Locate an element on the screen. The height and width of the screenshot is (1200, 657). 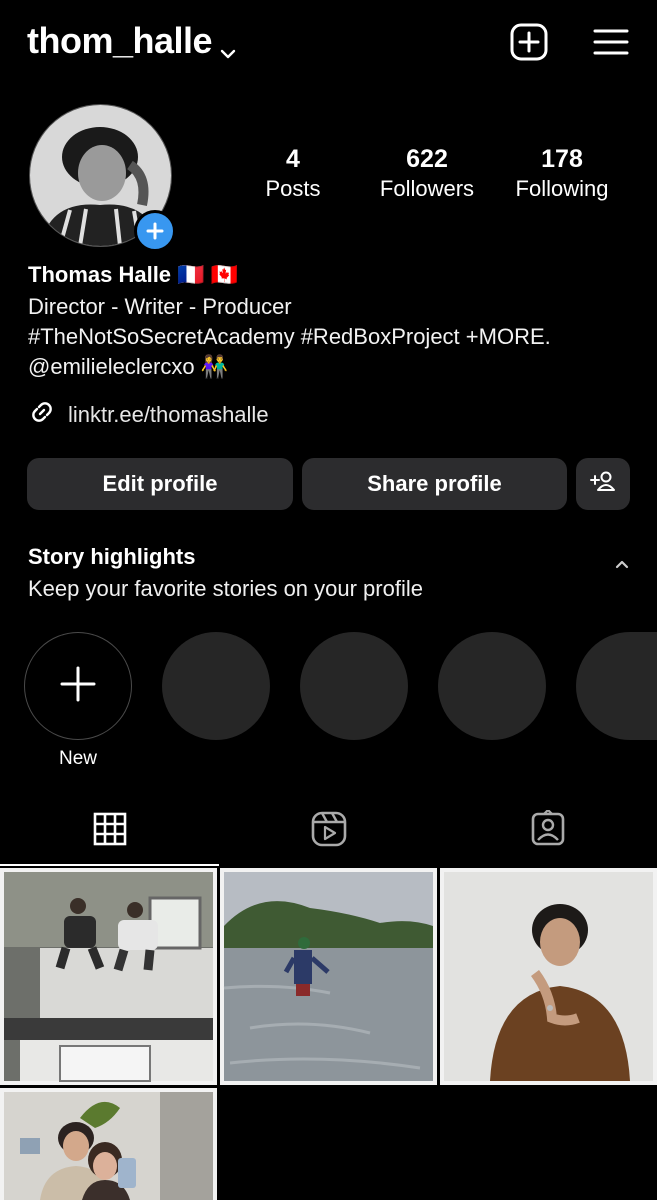
following-count: 178 is located at coordinates (562, 159).